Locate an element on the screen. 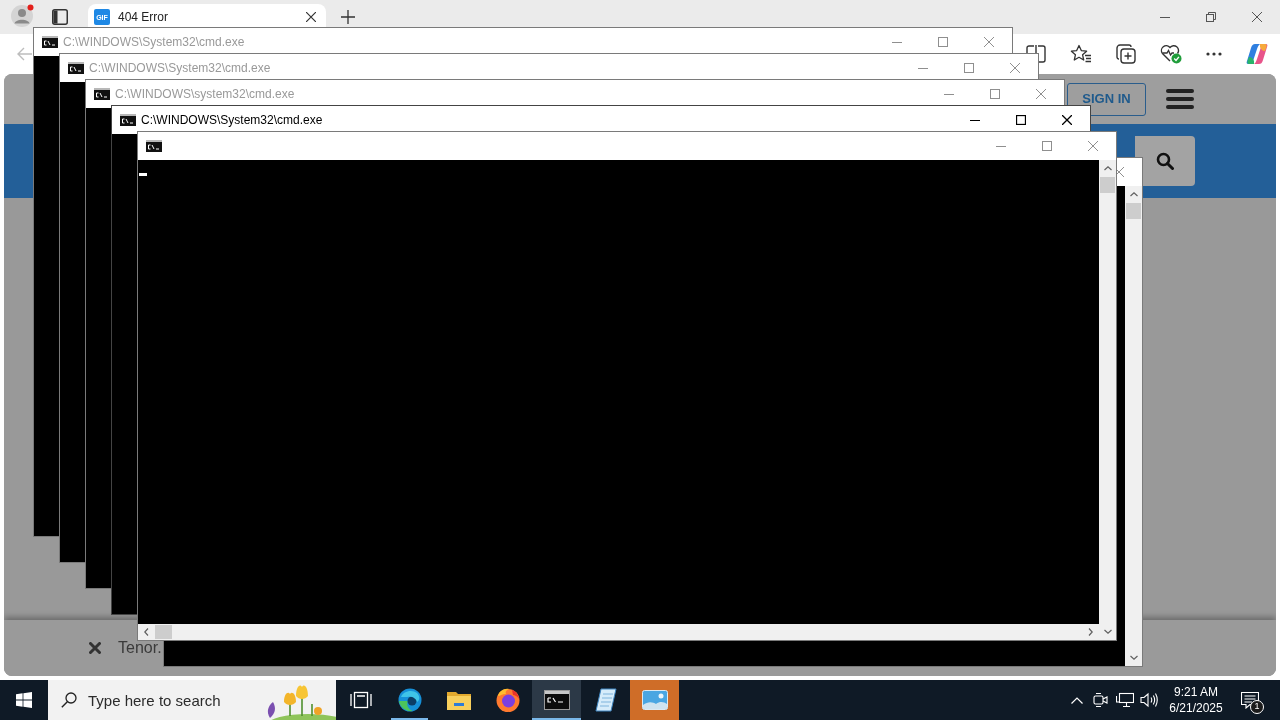  favorites-icon is located at coordinates (1081, 54).